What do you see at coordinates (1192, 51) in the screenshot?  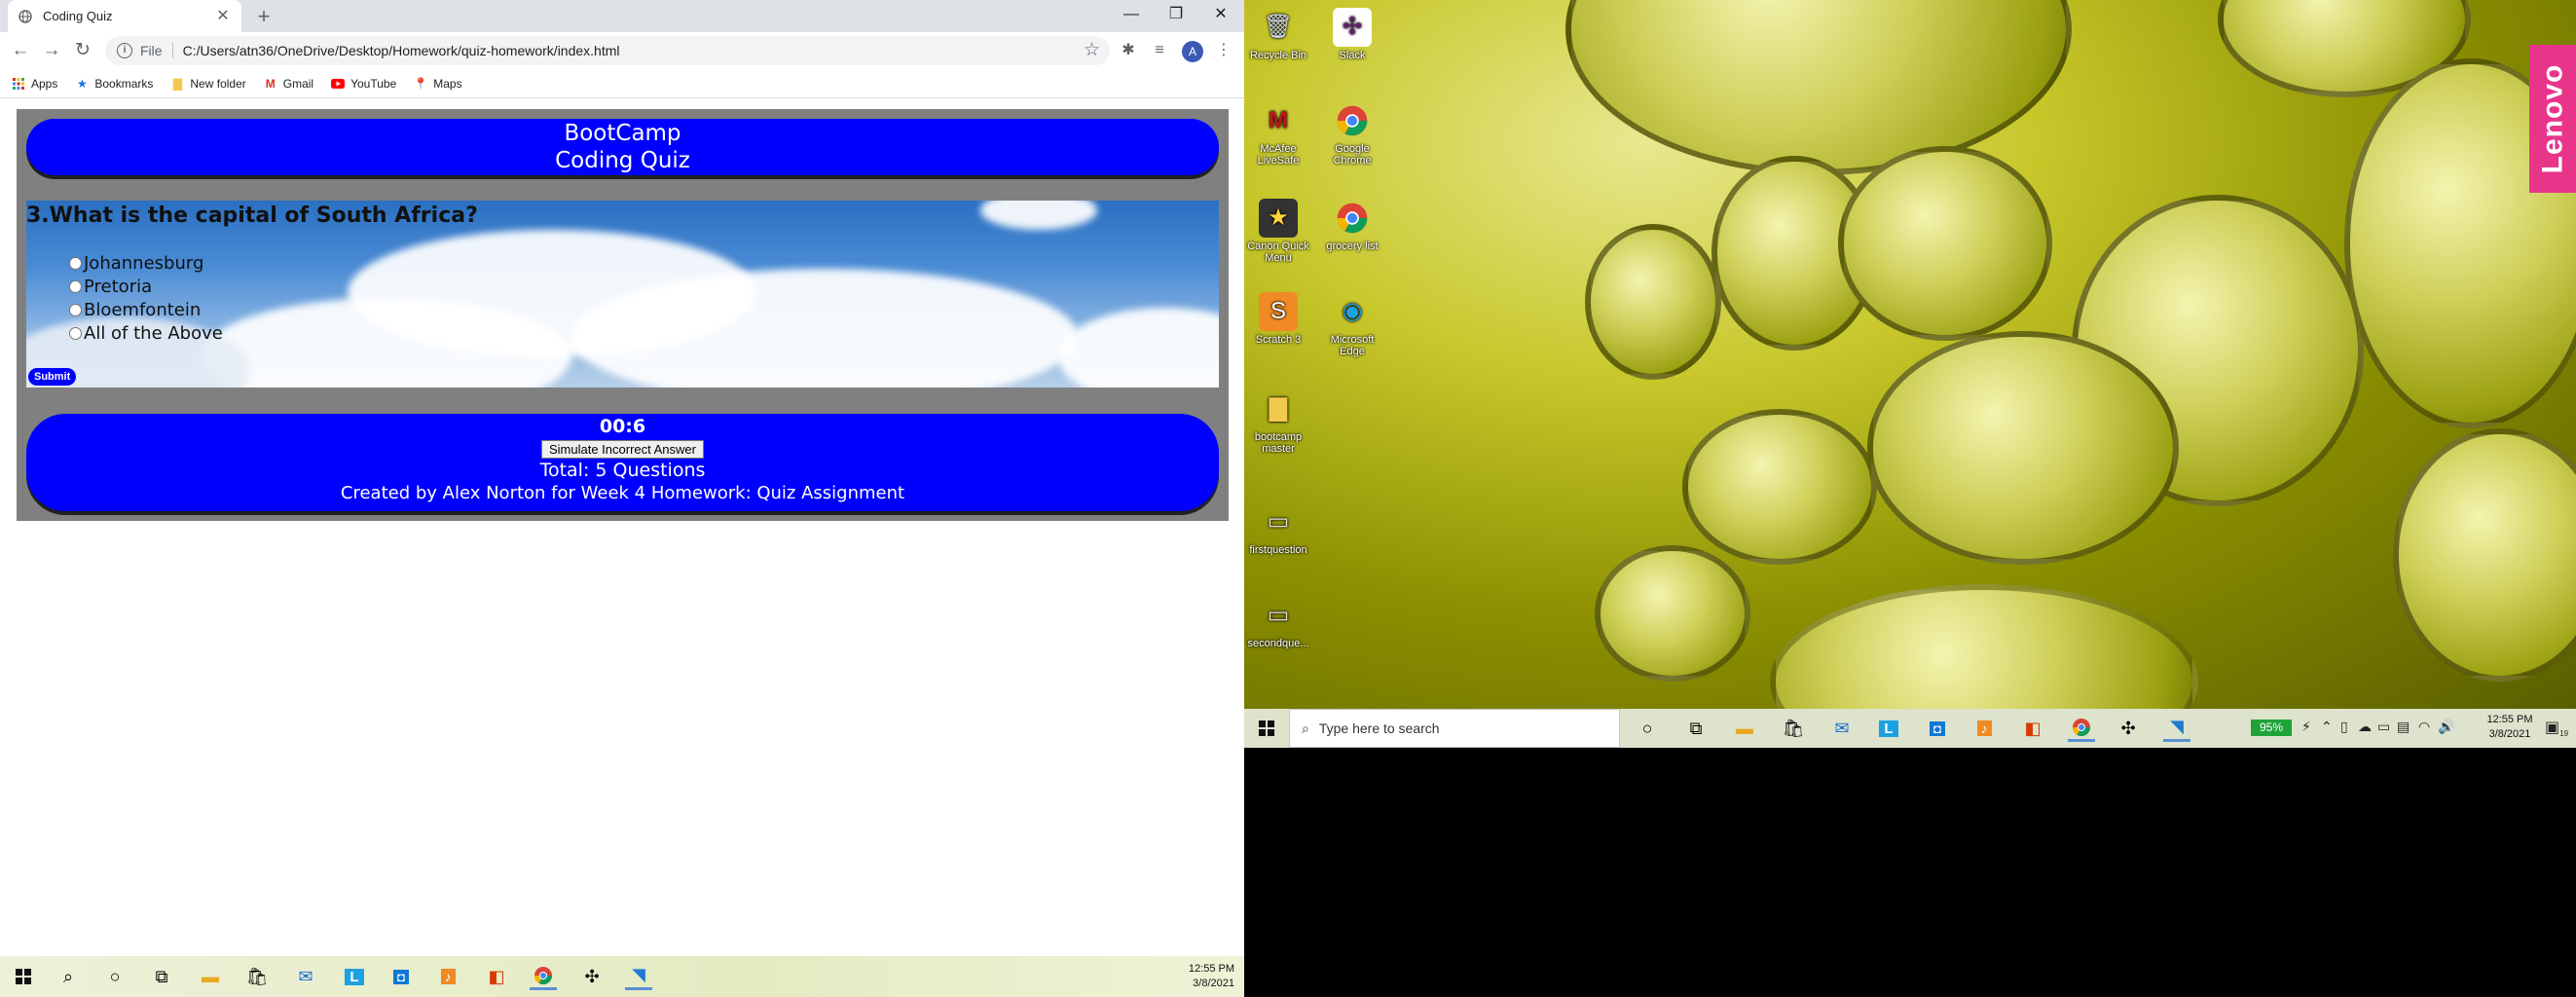 I see `profile-avatar: A` at bounding box center [1192, 51].